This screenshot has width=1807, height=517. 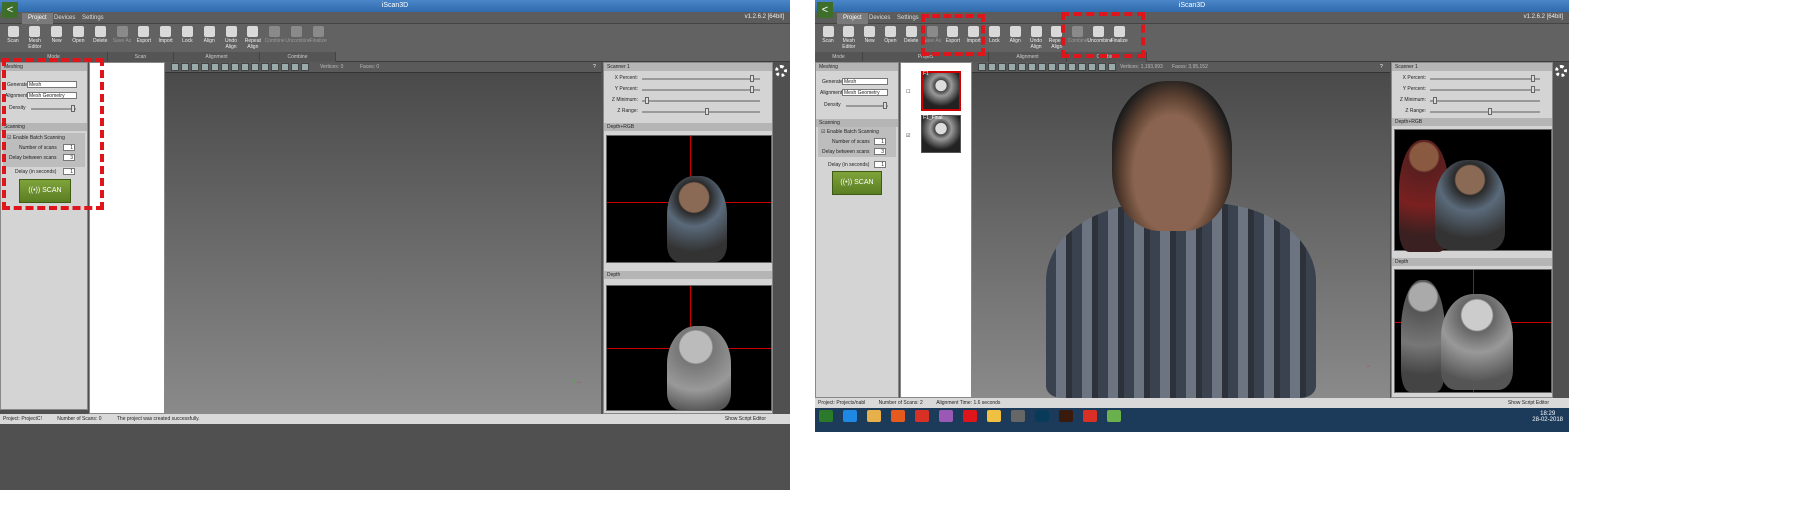 I want to click on left-ribbon-repeat-align-button: Repeat Align, so click(x=253, y=38).